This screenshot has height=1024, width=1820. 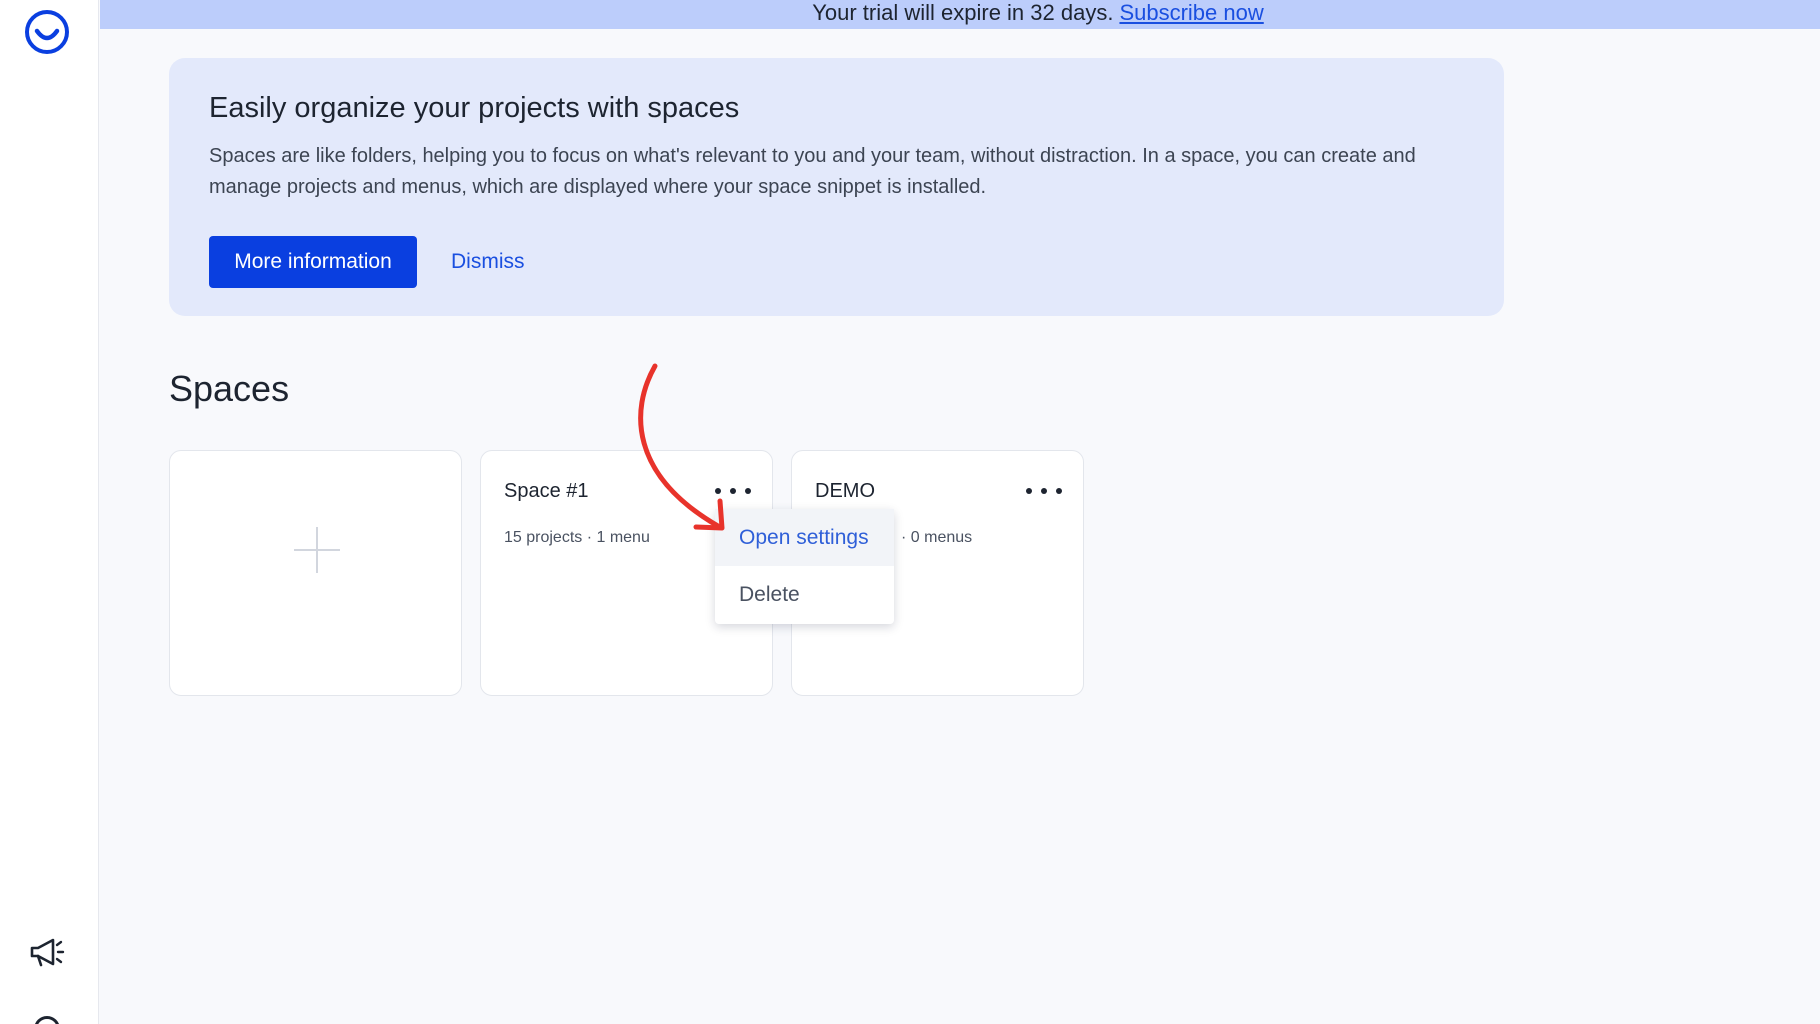 What do you see at coordinates (488, 262) in the screenshot?
I see `dismiss-button: Dismiss` at bounding box center [488, 262].